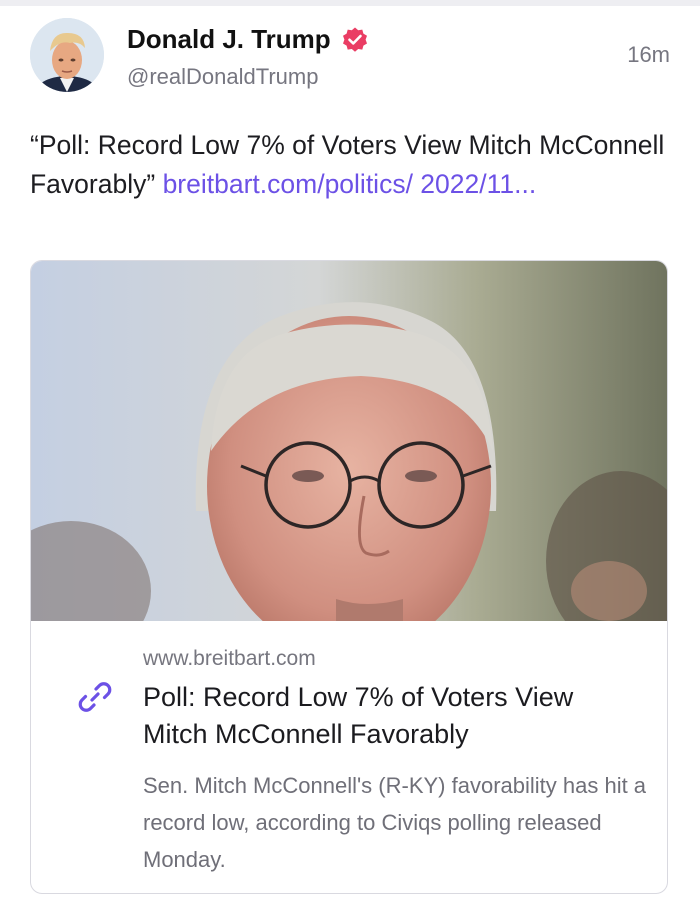 The width and height of the screenshot is (700, 897). I want to click on top-divider, so click(350, 3).